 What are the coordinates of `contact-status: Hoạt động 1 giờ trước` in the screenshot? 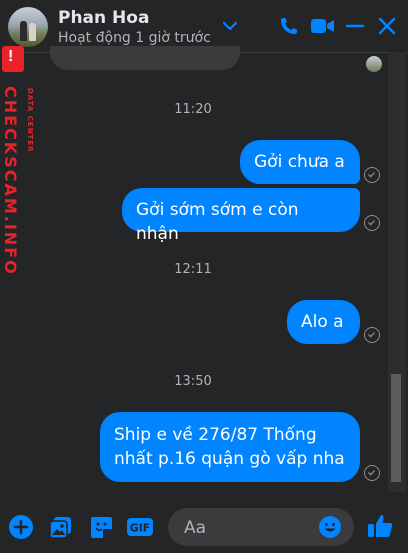 It's located at (134, 38).